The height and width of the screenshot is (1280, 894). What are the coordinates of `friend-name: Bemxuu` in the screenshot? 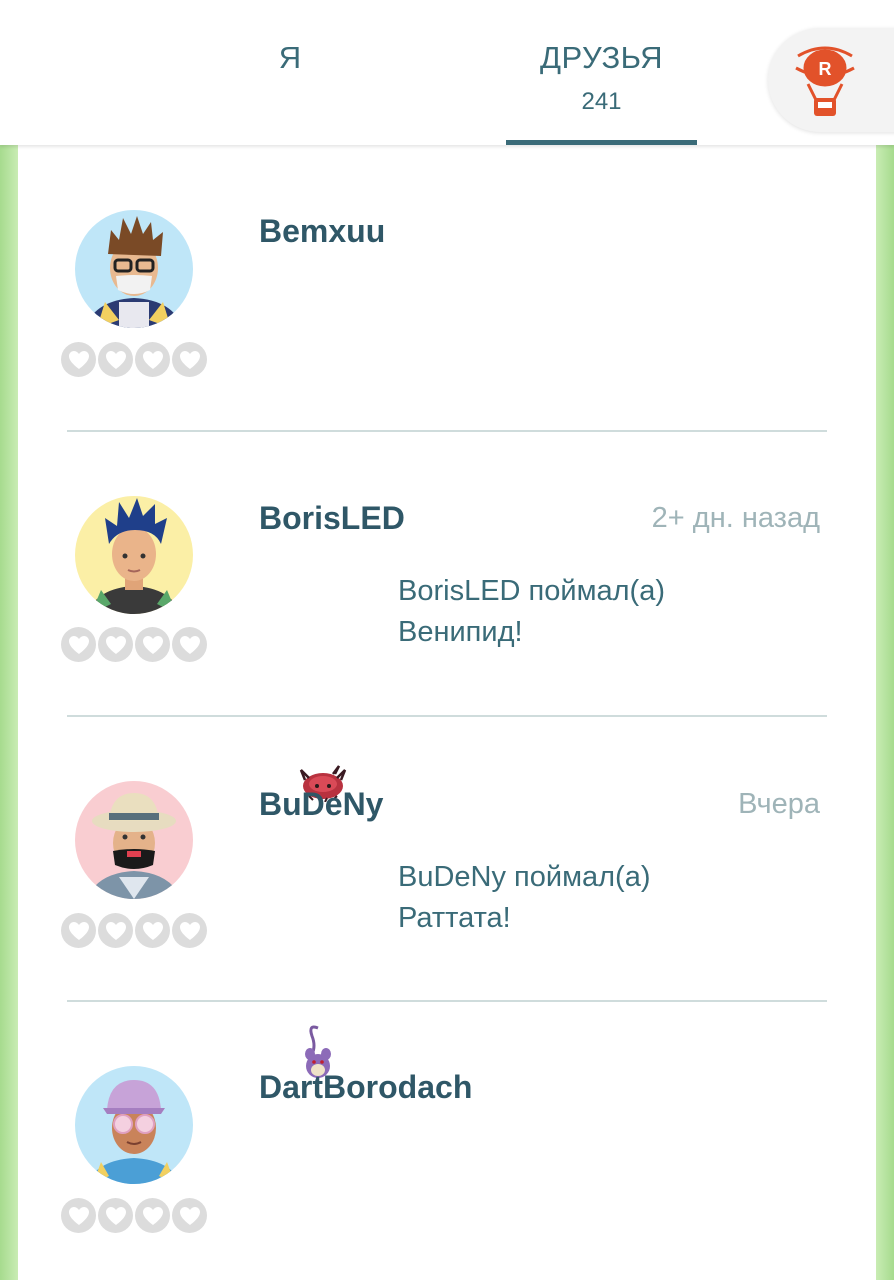 It's located at (322, 231).